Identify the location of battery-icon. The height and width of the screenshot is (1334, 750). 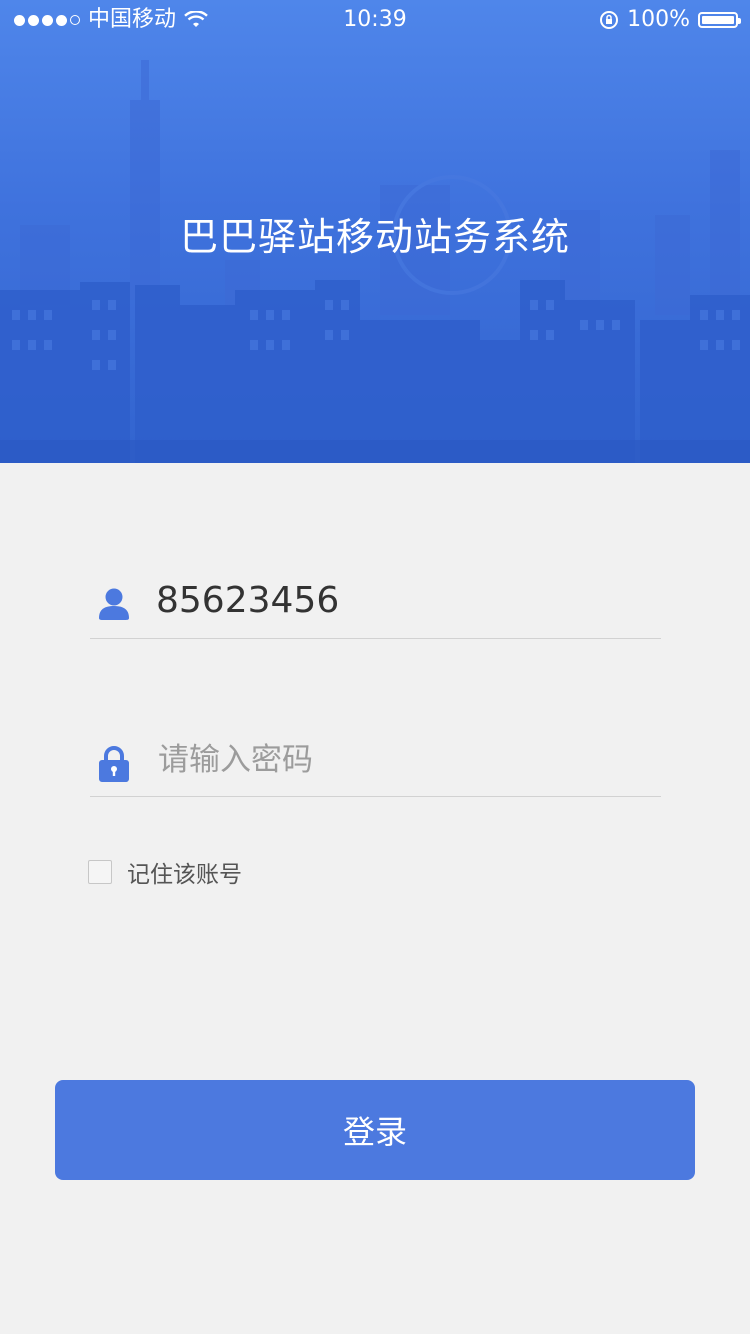
(719, 20).